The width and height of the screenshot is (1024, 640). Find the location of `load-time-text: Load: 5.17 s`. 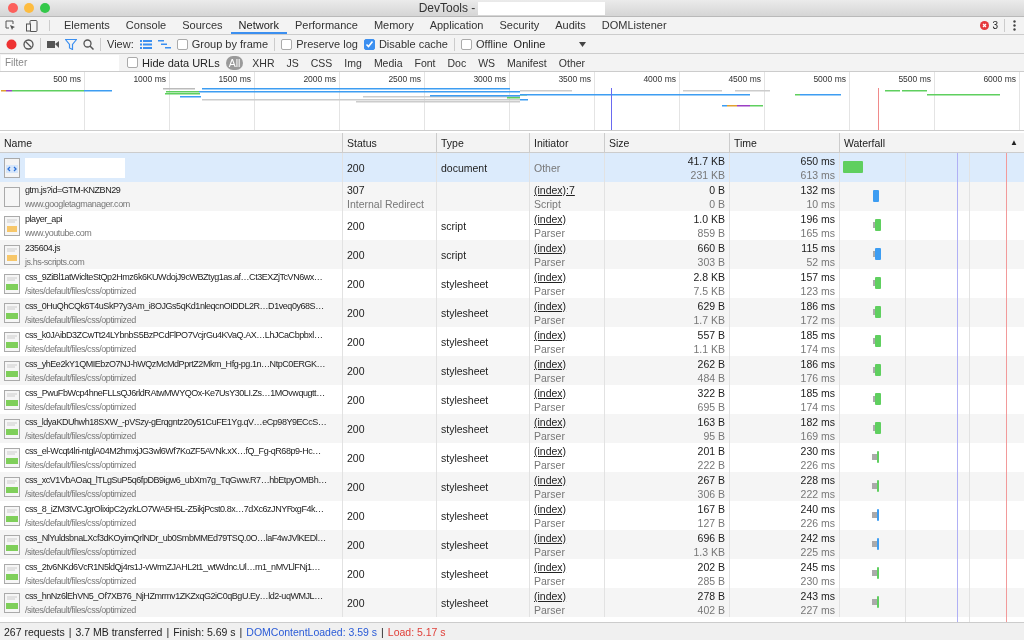

load-time-text: Load: 5.17 s is located at coordinates (416, 631).